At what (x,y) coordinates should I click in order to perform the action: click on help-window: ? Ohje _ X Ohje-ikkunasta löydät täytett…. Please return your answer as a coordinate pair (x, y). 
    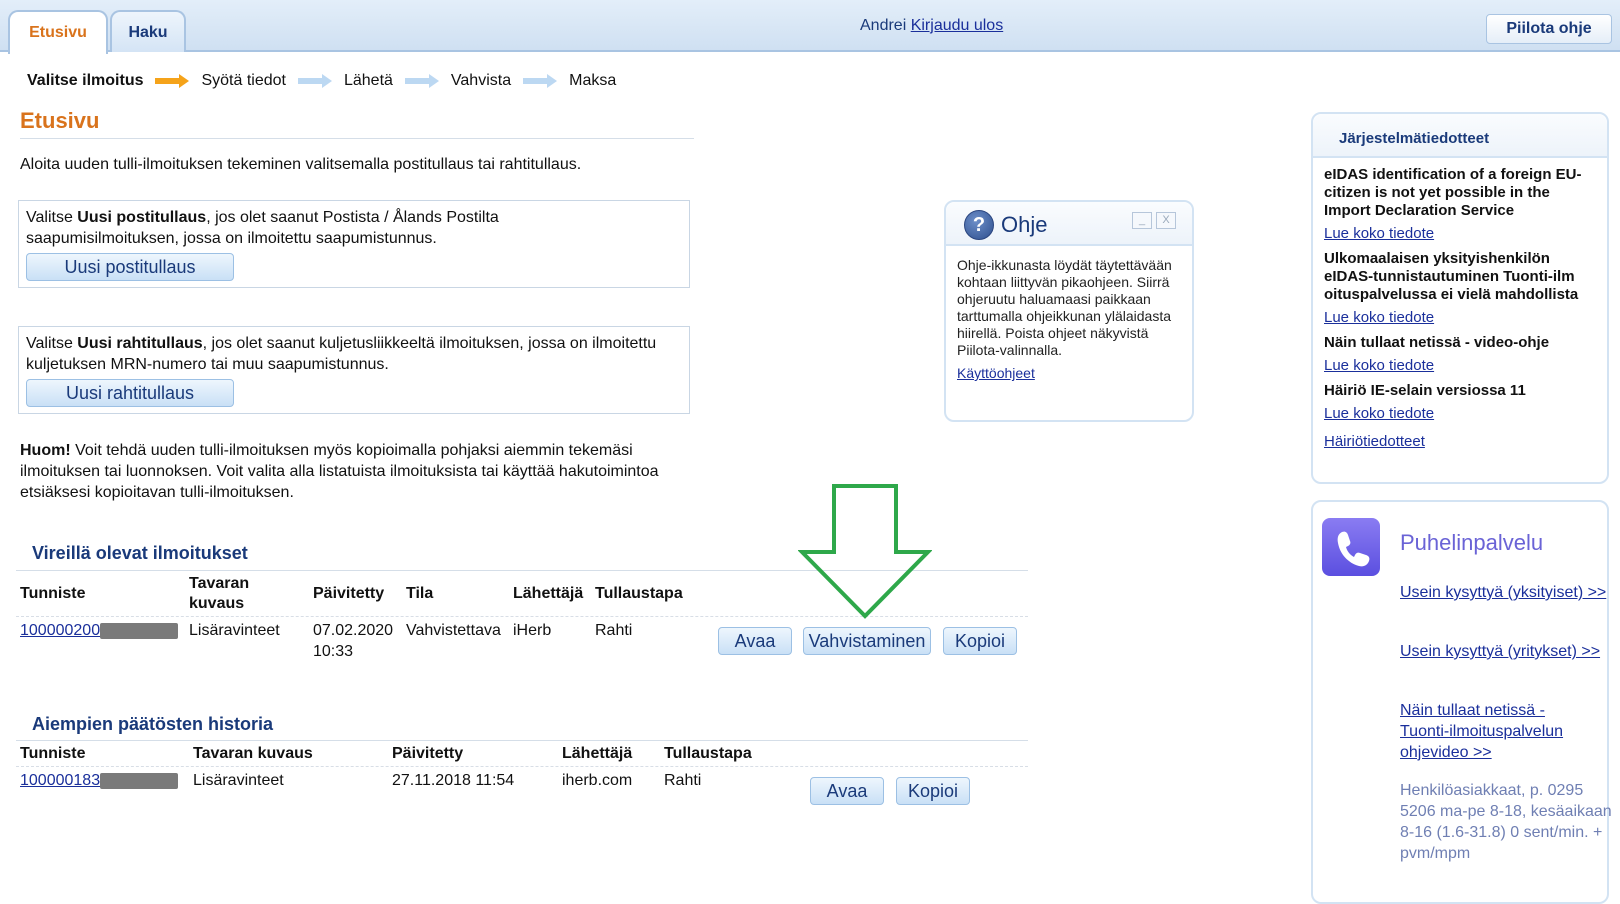
    Looking at the image, I should click on (1069, 311).